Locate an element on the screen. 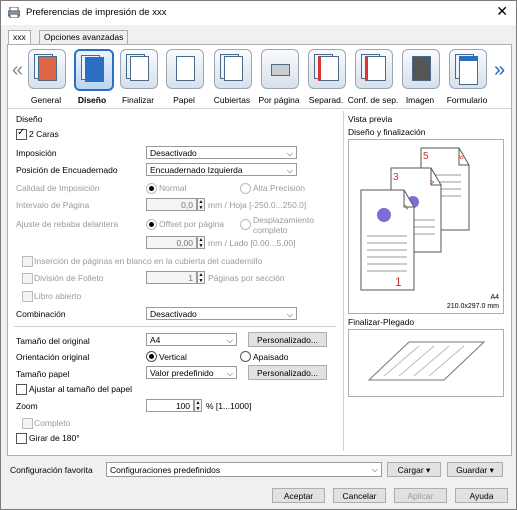  preview-design-label: Diseño y finalización is located at coordinates (387, 132).